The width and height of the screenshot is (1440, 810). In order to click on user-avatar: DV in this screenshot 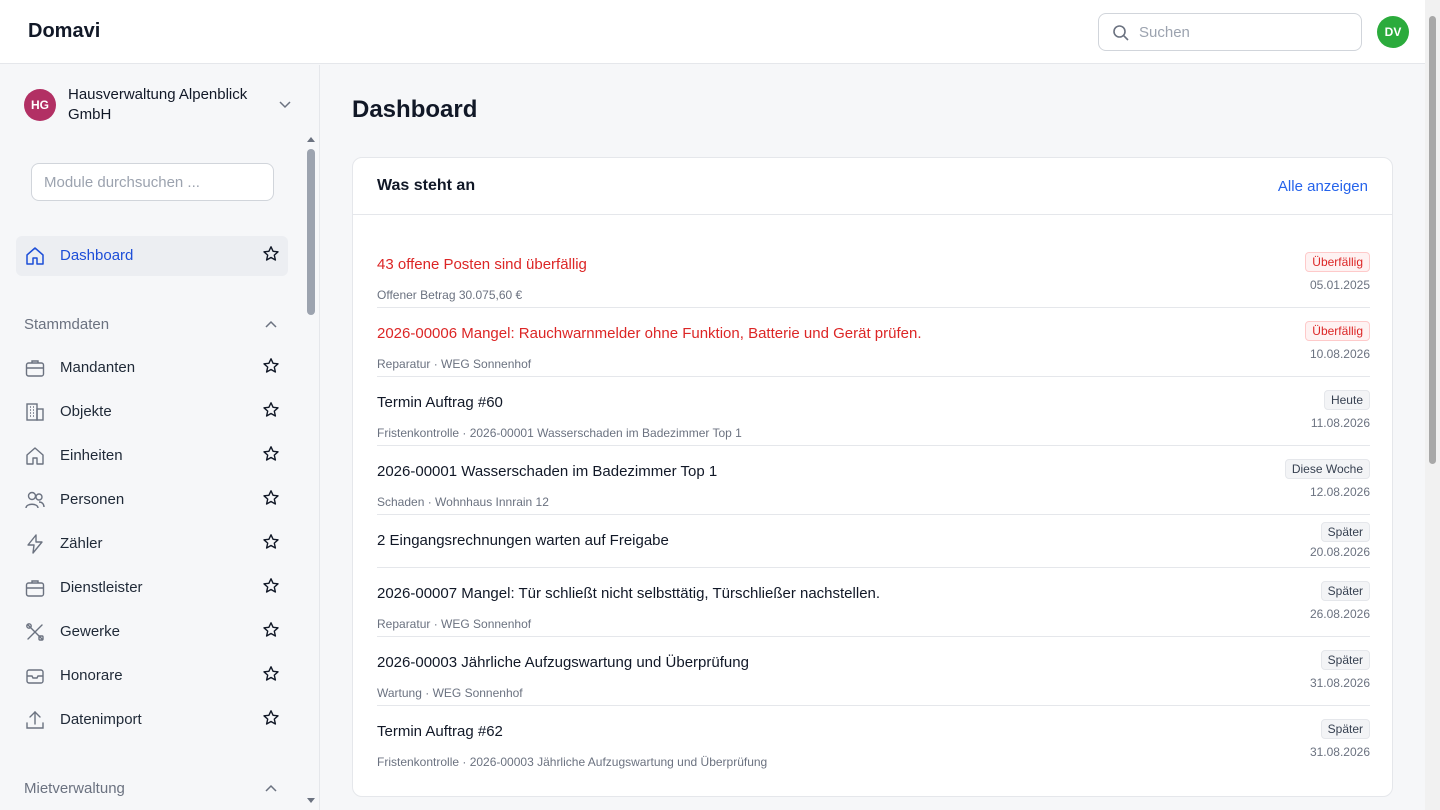, I will do `click(1393, 32)`.